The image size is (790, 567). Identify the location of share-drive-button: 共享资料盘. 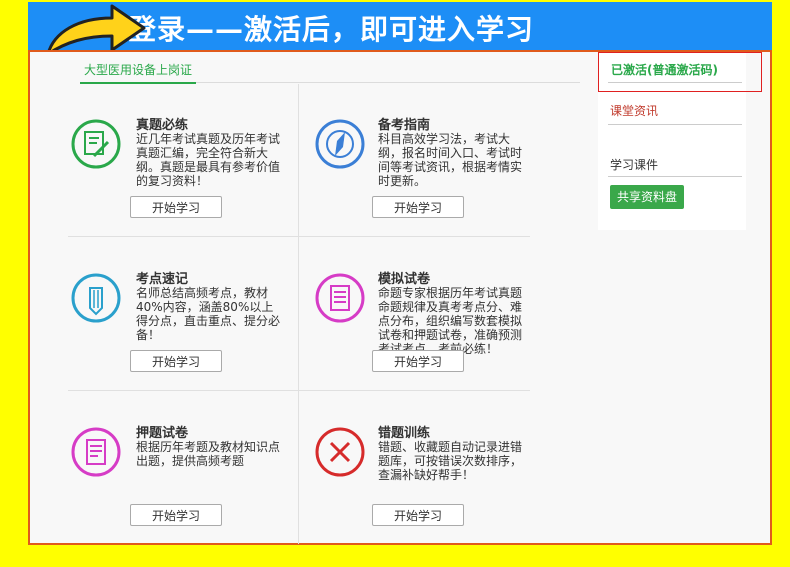
(647, 197).